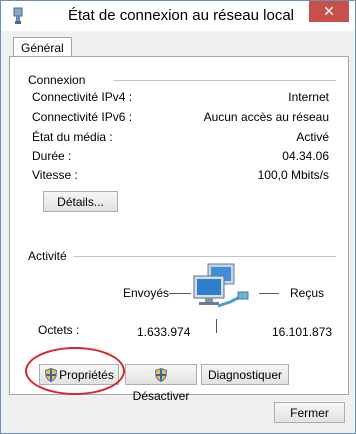 The image size is (356, 434). What do you see at coordinates (269, 293) in the screenshot?
I see `received-connector` at bounding box center [269, 293].